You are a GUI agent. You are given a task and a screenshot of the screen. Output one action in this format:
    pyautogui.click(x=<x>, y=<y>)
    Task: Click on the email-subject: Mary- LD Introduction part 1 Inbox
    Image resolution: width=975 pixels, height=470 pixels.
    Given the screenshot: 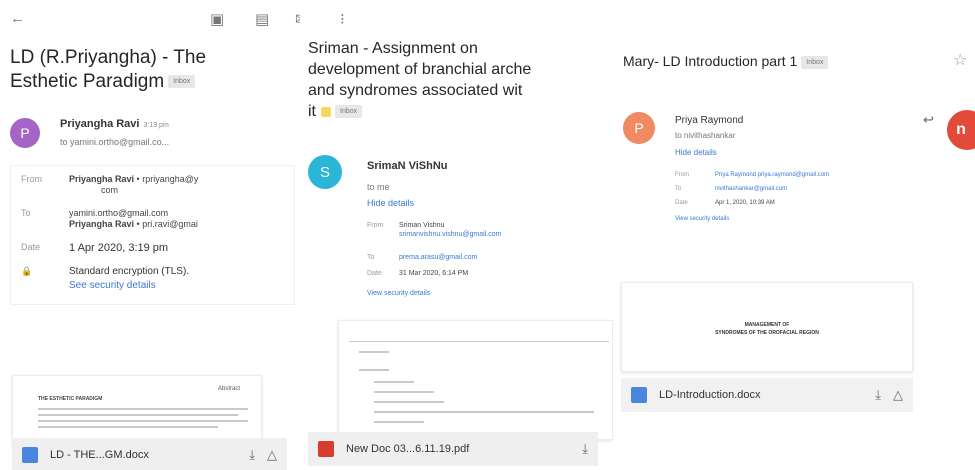 What is the action you would take?
    pyautogui.click(x=726, y=61)
    